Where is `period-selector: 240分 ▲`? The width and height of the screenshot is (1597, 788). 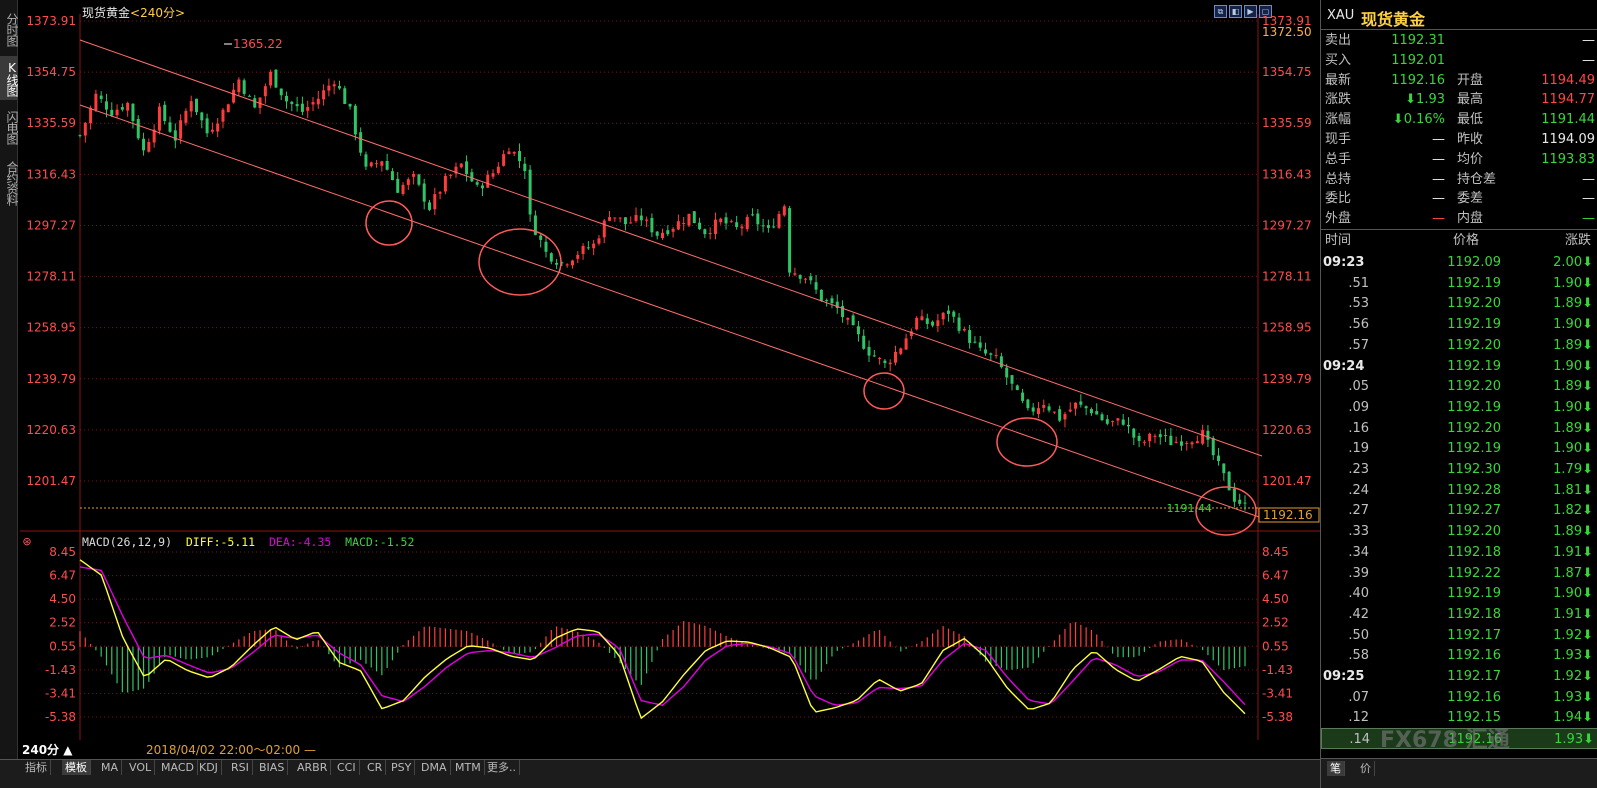 period-selector: 240分 ▲ is located at coordinates (47, 749).